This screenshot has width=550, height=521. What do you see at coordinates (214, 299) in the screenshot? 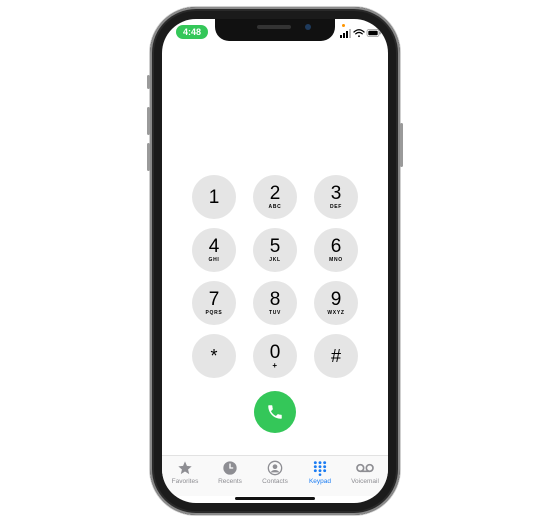
I see `key-number: 7` at bounding box center [214, 299].